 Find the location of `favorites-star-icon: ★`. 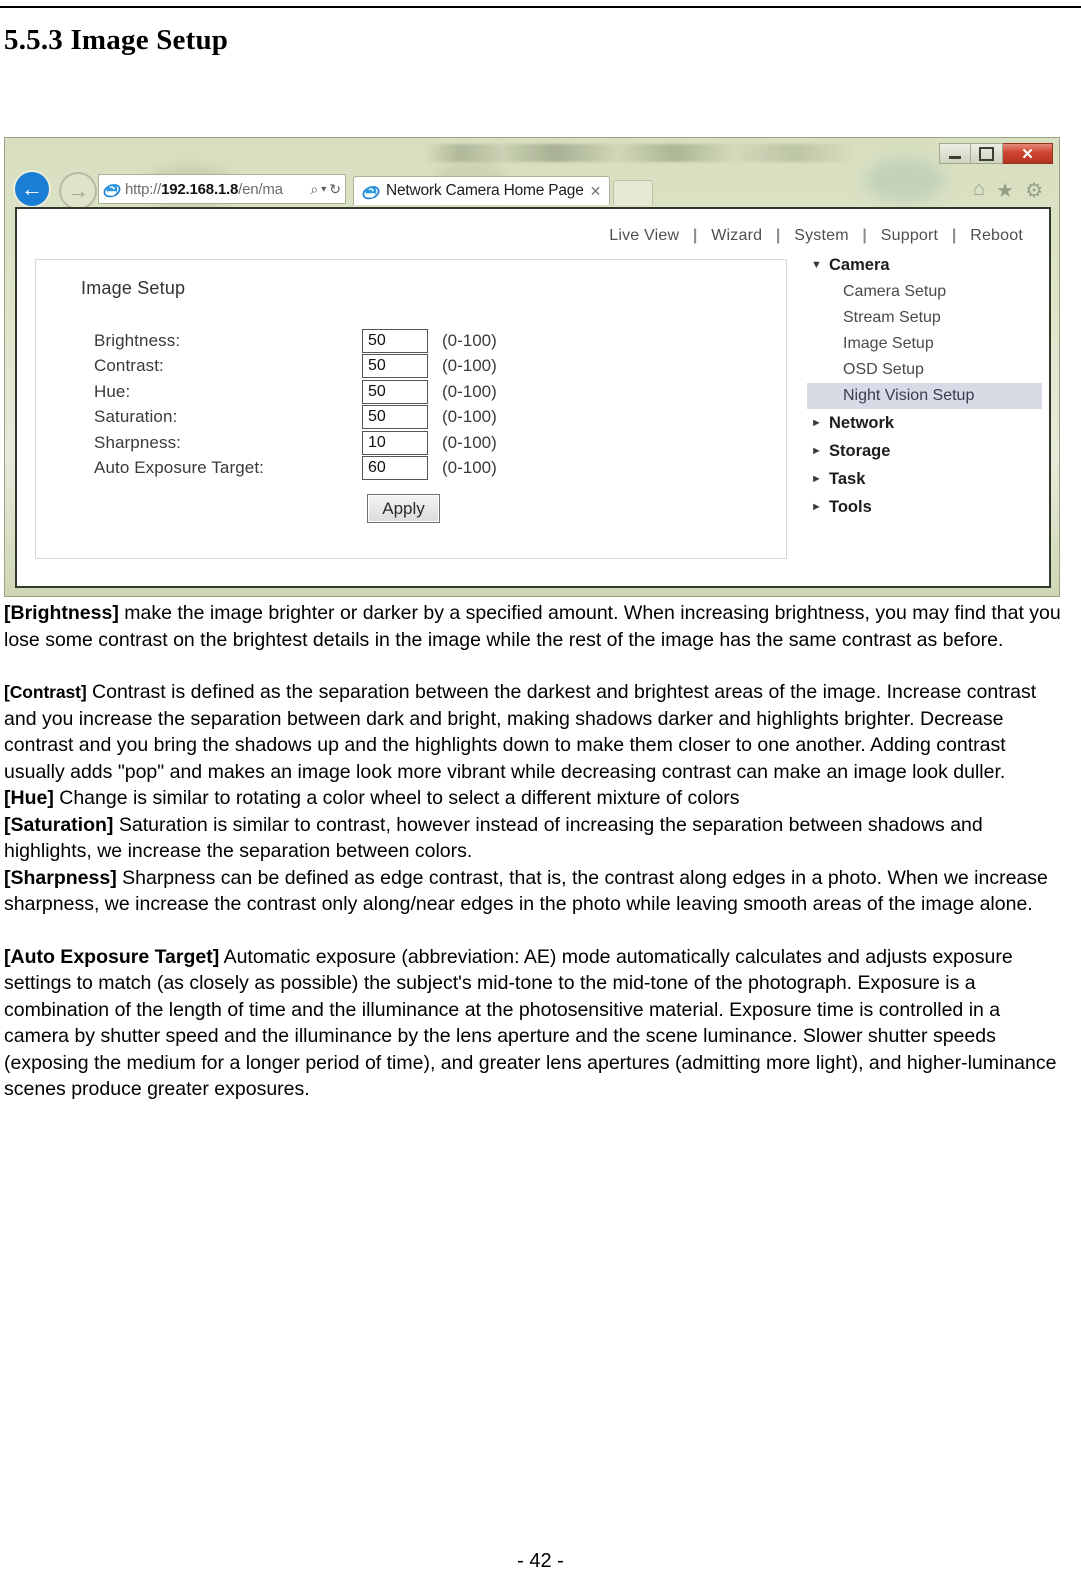

favorites-star-icon: ★ is located at coordinates (1005, 190).